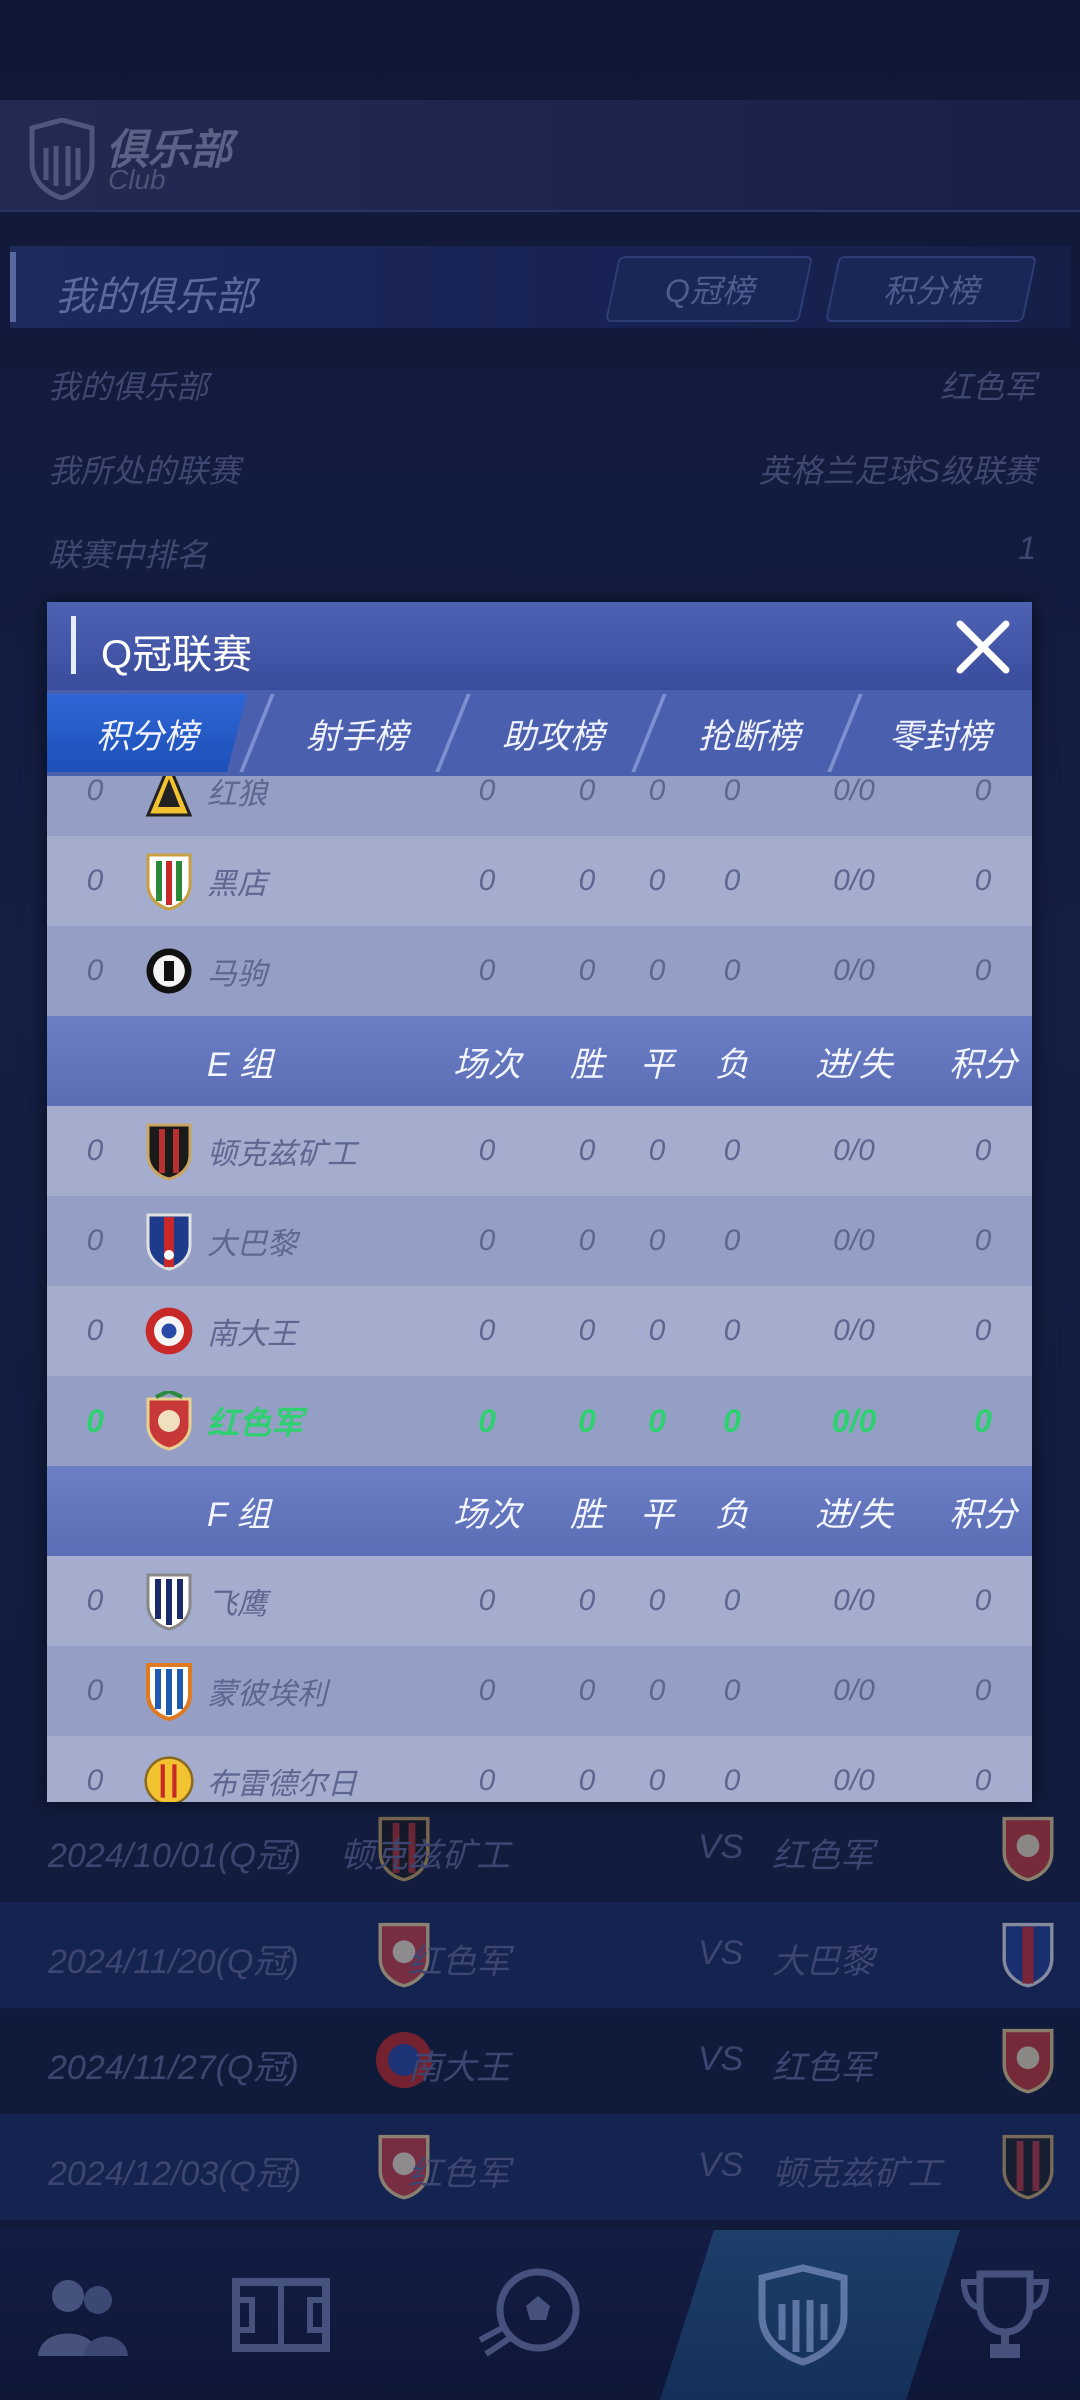 This screenshot has height=2400, width=1080. I want to click on page-subtitle: Club, so click(137, 179).